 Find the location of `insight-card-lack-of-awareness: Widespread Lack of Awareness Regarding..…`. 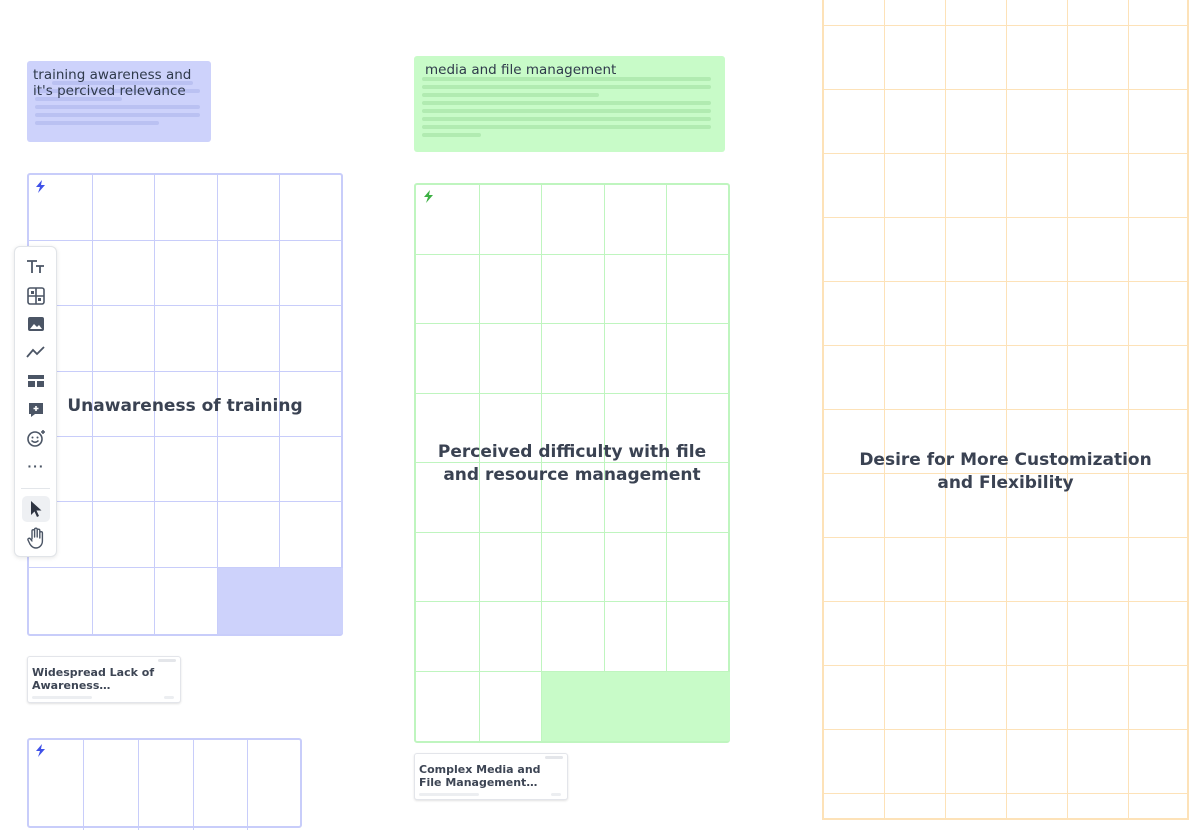

insight-card-lack-of-awareness: Widespread Lack of Awareness Regarding..… is located at coordinates (104, 679).